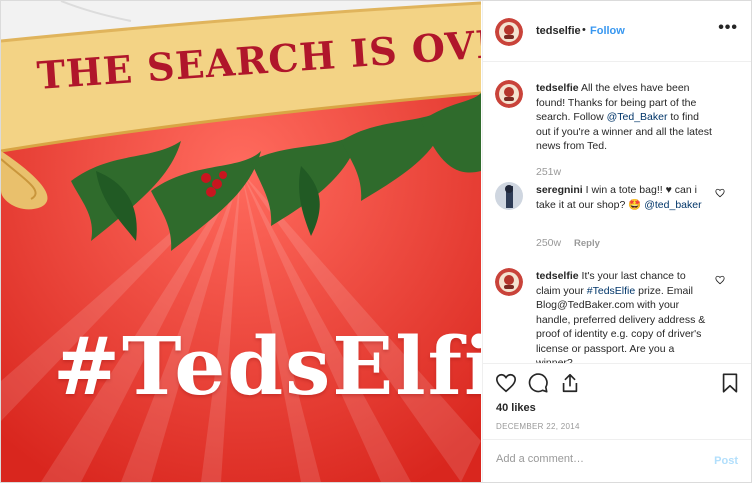  What do you see at coordinates (516, 408) in the screenshot?
I see `likes-count: 40 likes` at bounding box center [516, 408].